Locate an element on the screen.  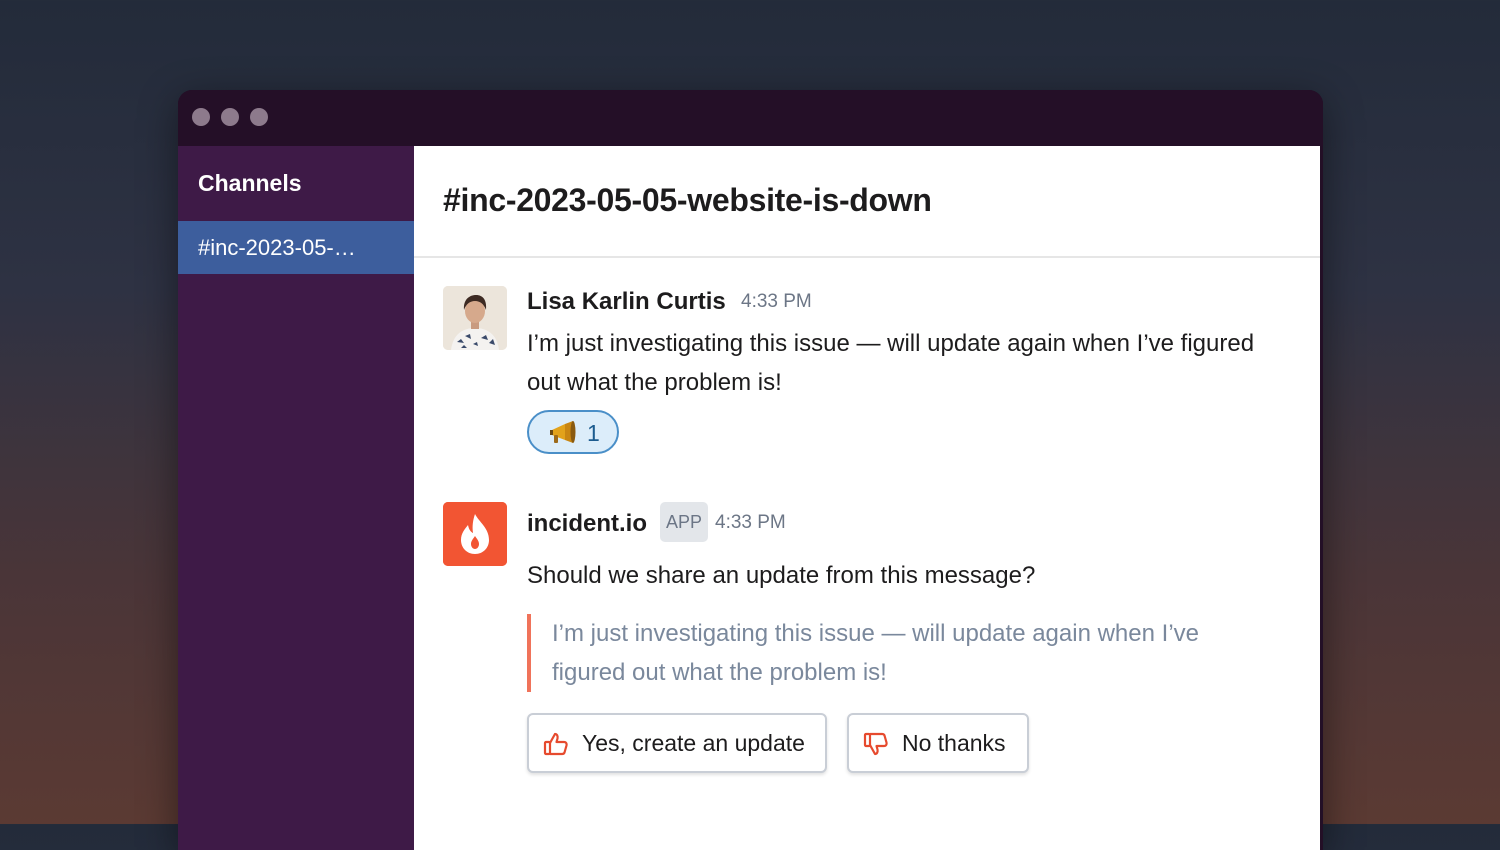
create-update-button: Yes, create an update is located at coordinates (677, 743).